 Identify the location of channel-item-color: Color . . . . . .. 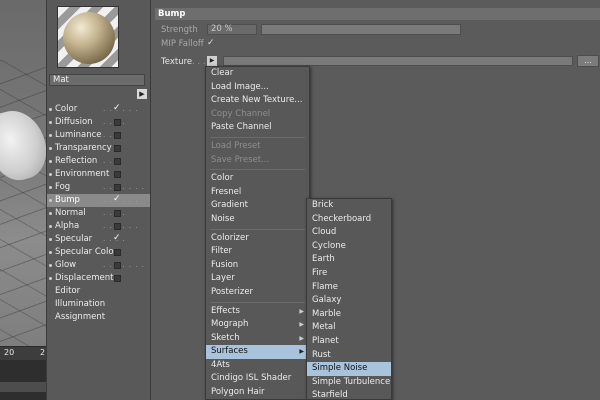
(99, 109).